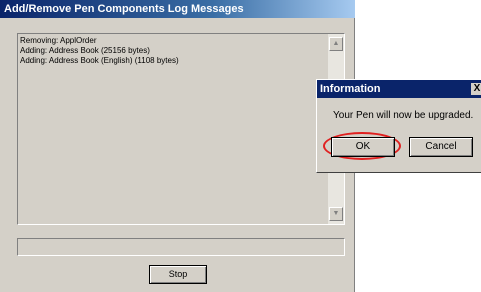  Describe the element at coordinates (476, 89) in the screenshot. I see `close-icon: X` at that location.